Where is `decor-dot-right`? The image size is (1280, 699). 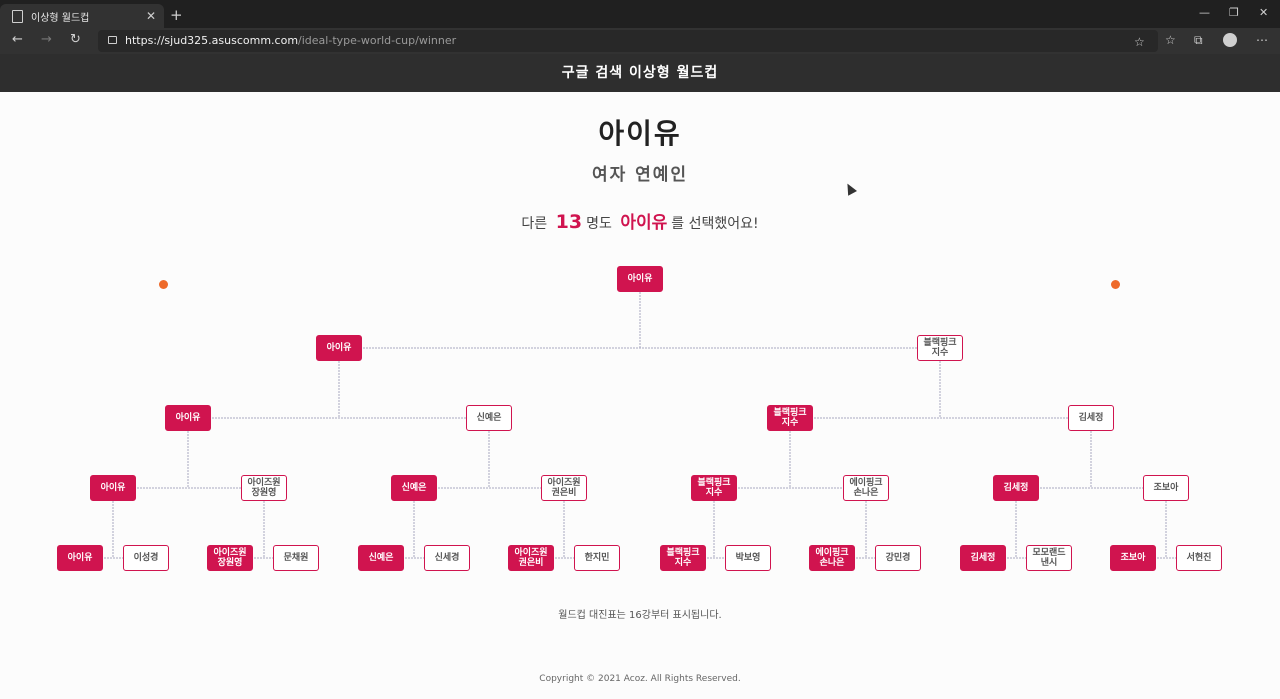
decor-dot-right is located at coordinates (1115, 284).